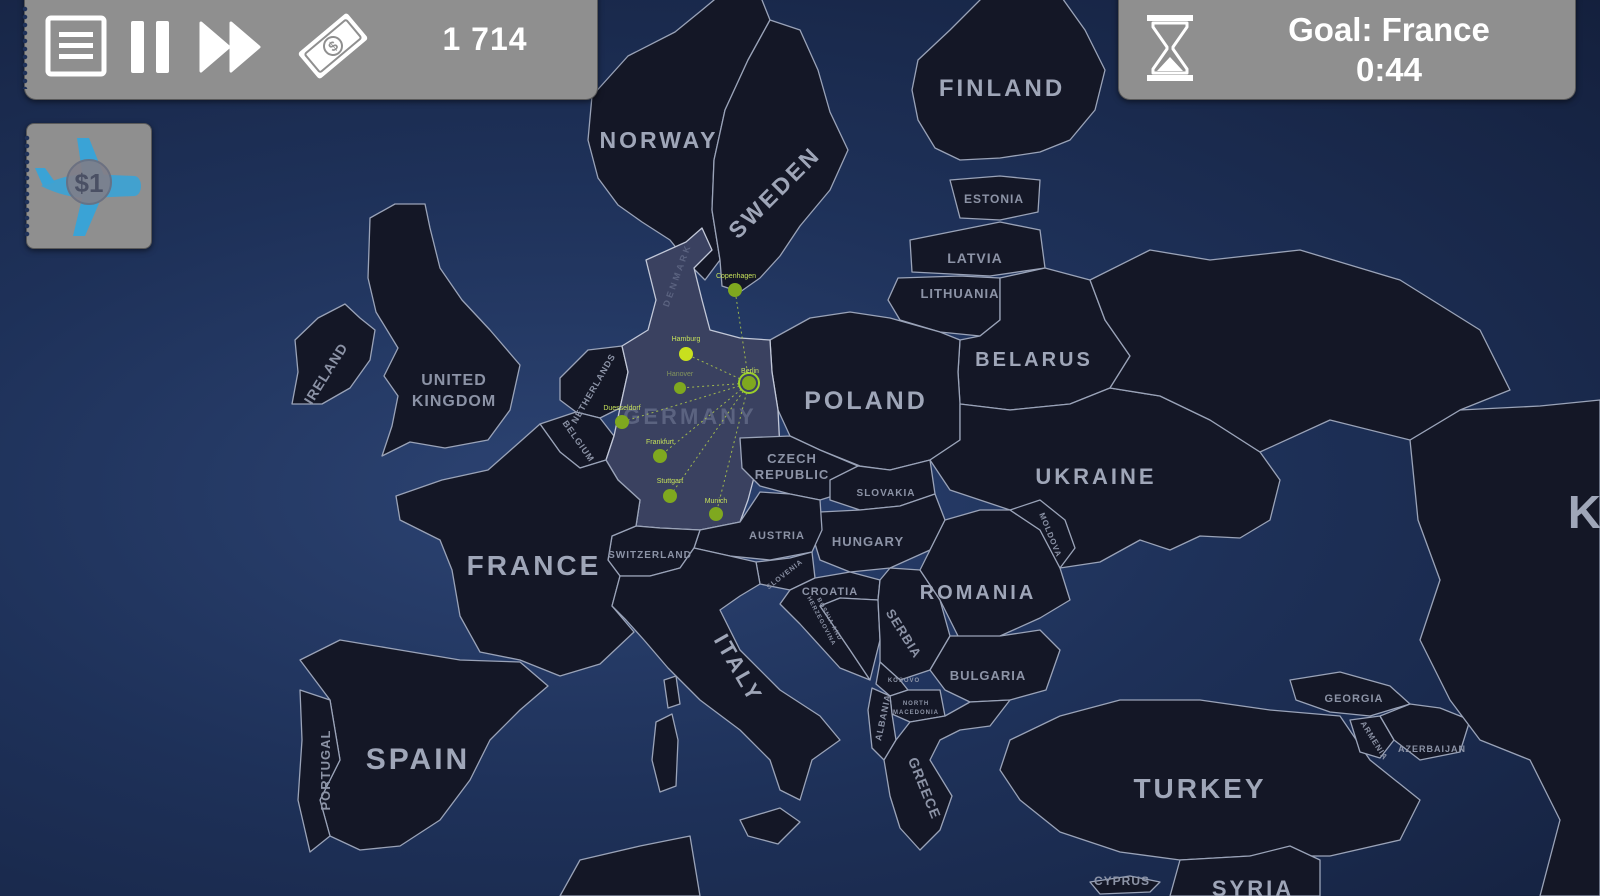  What do you see at coordinates (650, 555) in the screenshot?
I see `label-switzerland: SWITZERLAND` at bounding box center [650, 555].